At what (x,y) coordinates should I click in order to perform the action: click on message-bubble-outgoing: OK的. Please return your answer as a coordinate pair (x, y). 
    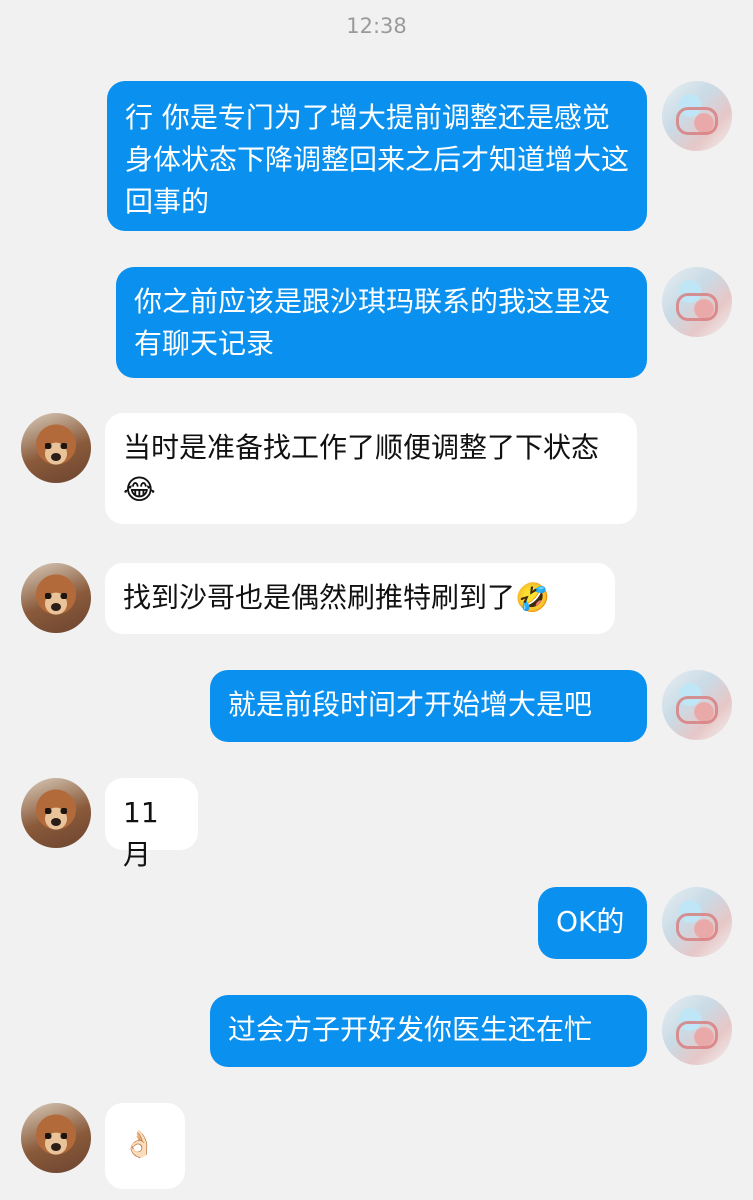
    Looking at the image, I should click on (592, 923).